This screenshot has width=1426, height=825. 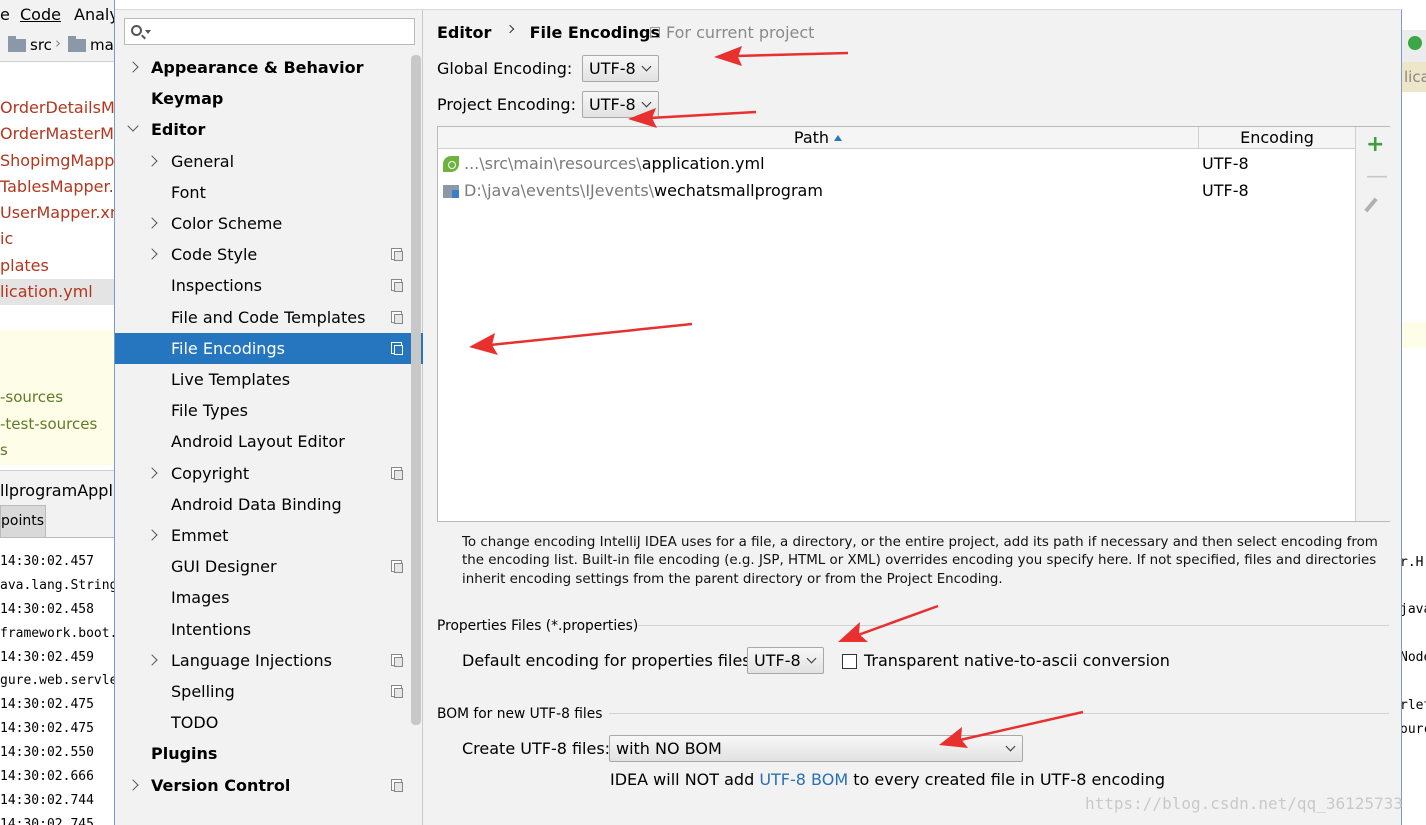 What do you see at coordinates (48, 424) in the screenshot?
I see `library-item: -test-sources` at bounding box center [48, 424].